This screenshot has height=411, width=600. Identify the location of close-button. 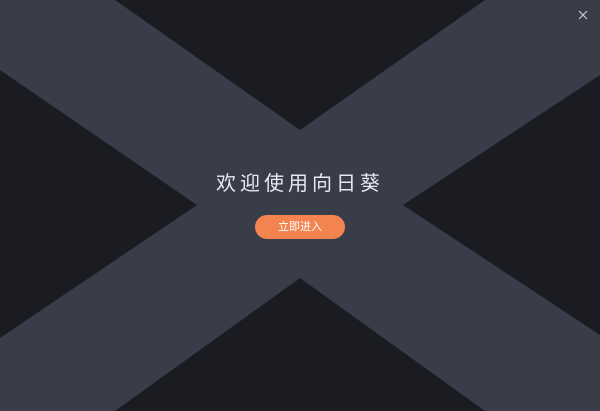
(583, 15).